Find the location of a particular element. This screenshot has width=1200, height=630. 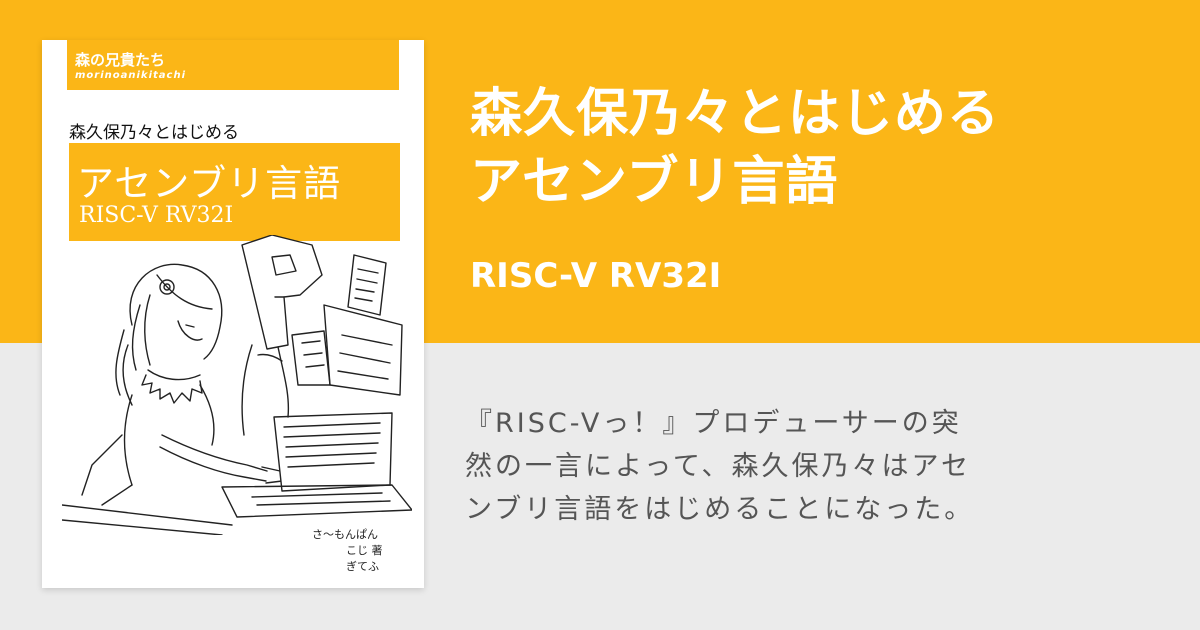

description-line-2: 然の一言によって、森久保乃々はアセ is located at coordinates (718, 466).